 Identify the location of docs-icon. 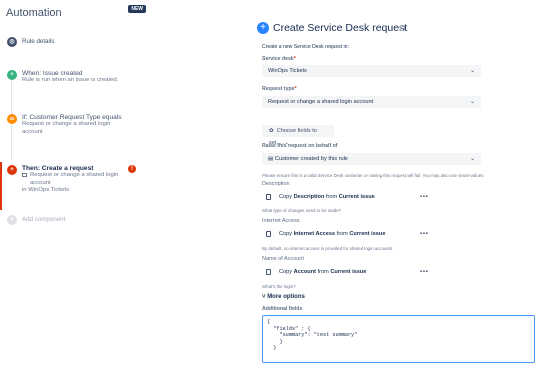
(402, 28).